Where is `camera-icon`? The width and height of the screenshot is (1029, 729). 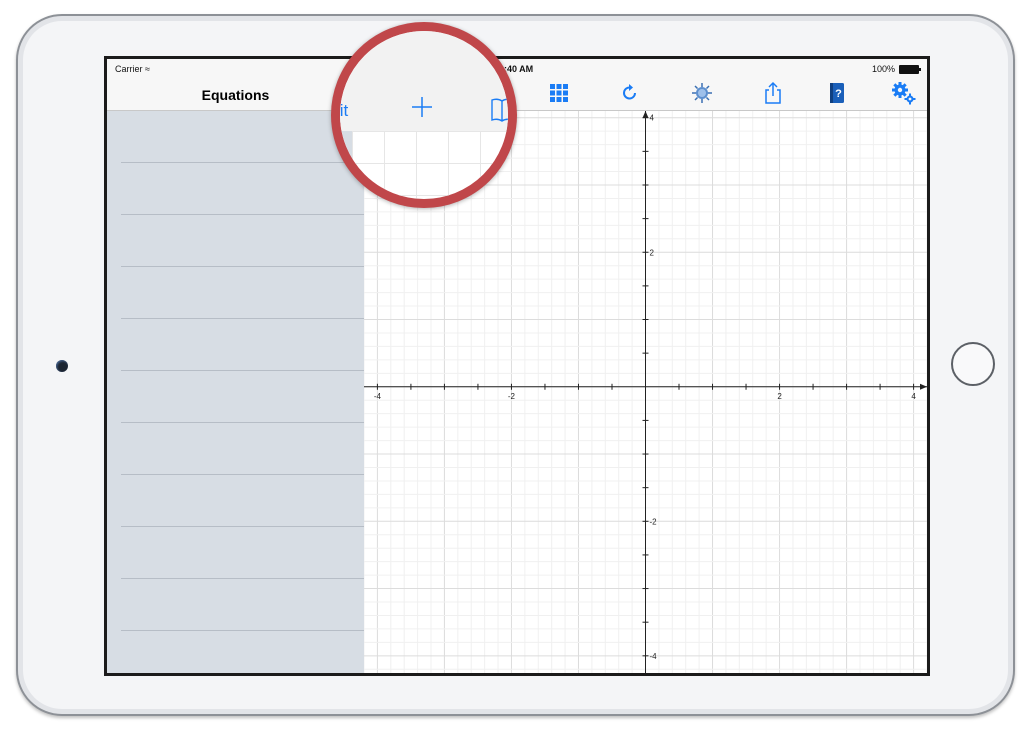 camera-icon is located at coordinates (62, 366).